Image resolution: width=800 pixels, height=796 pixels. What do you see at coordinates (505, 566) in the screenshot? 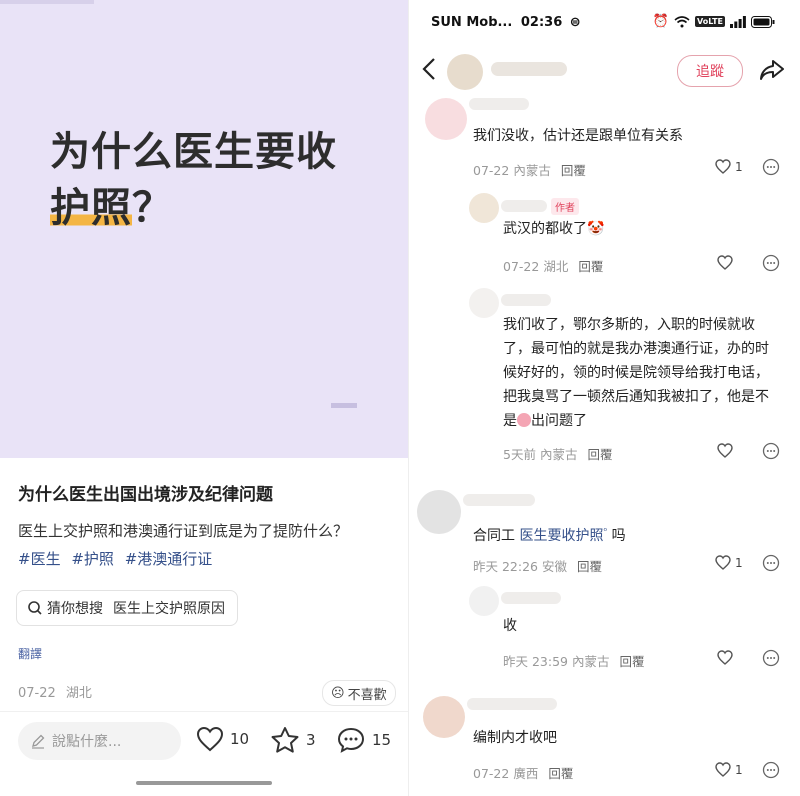
I see `comment-date: 昨天 22:26` at bounding box center [505, 566].